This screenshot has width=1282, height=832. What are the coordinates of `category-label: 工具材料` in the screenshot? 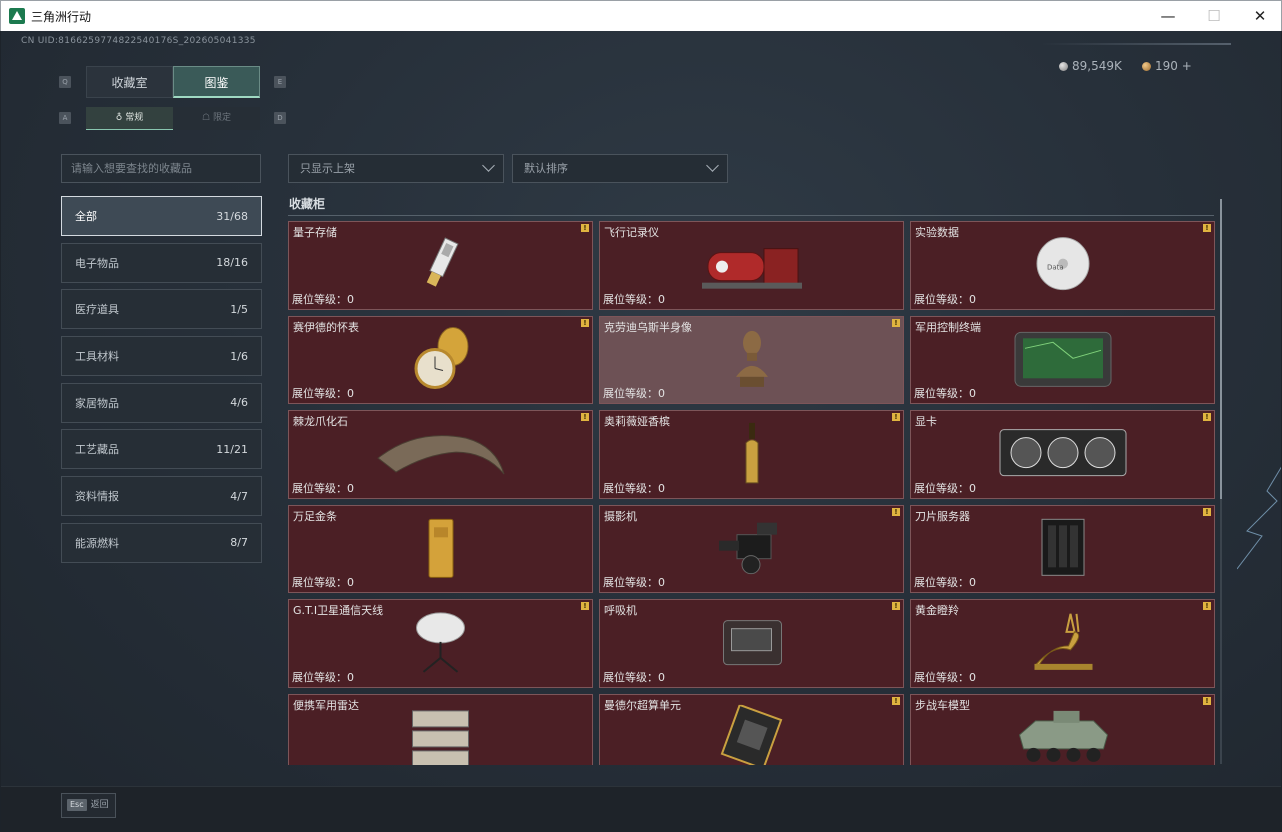 It's located at (97, 357).